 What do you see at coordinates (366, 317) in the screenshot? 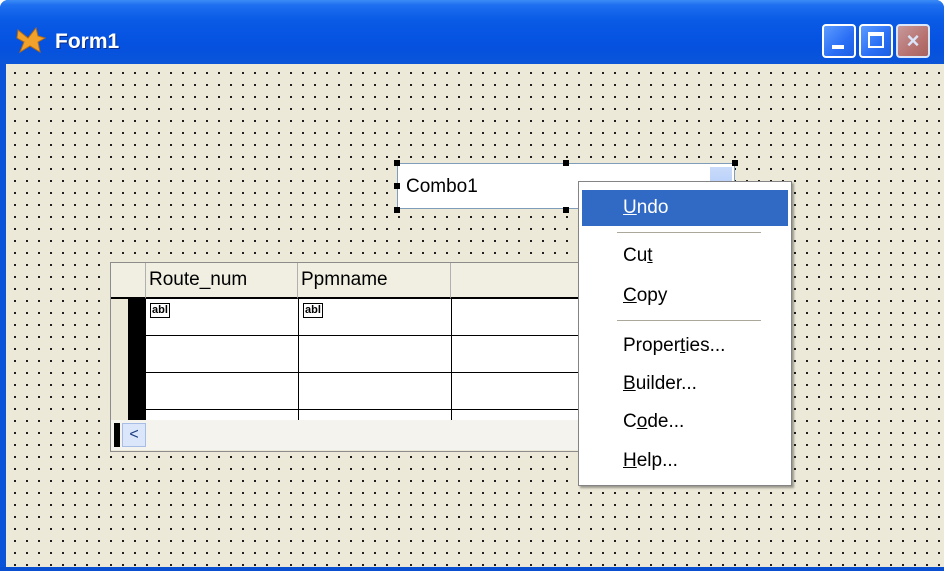
I see `table-row: abl abl` at bounding box center [366, 317].